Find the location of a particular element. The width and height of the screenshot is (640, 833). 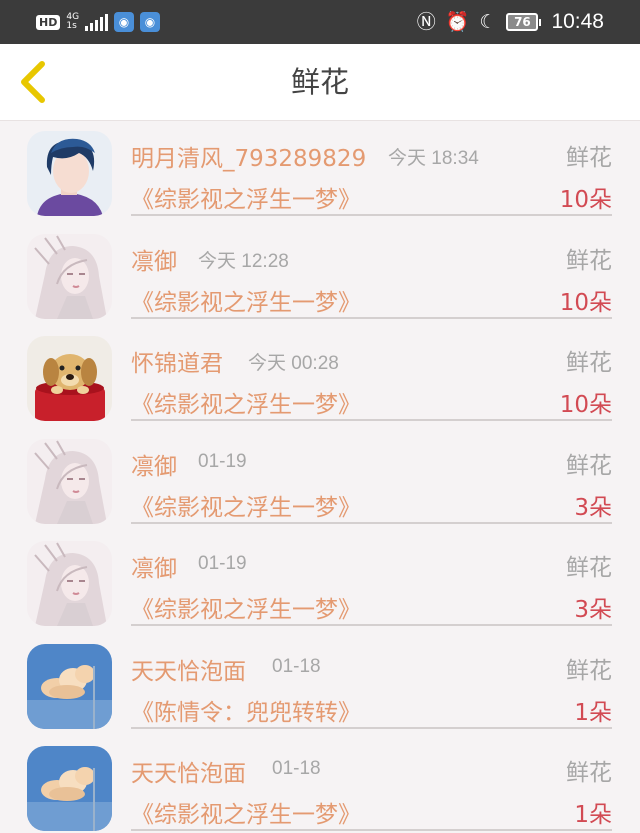

signal-icon is located at coordinates (97, 22).